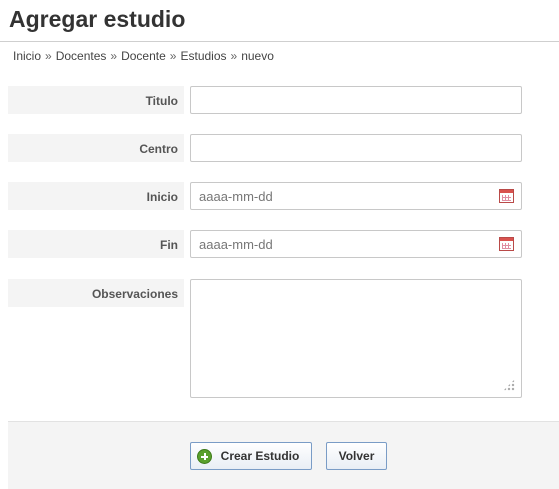 Image resolution: width=559 pixels, height=489 pixels. I want to click on title-divider, so click(279, 41).